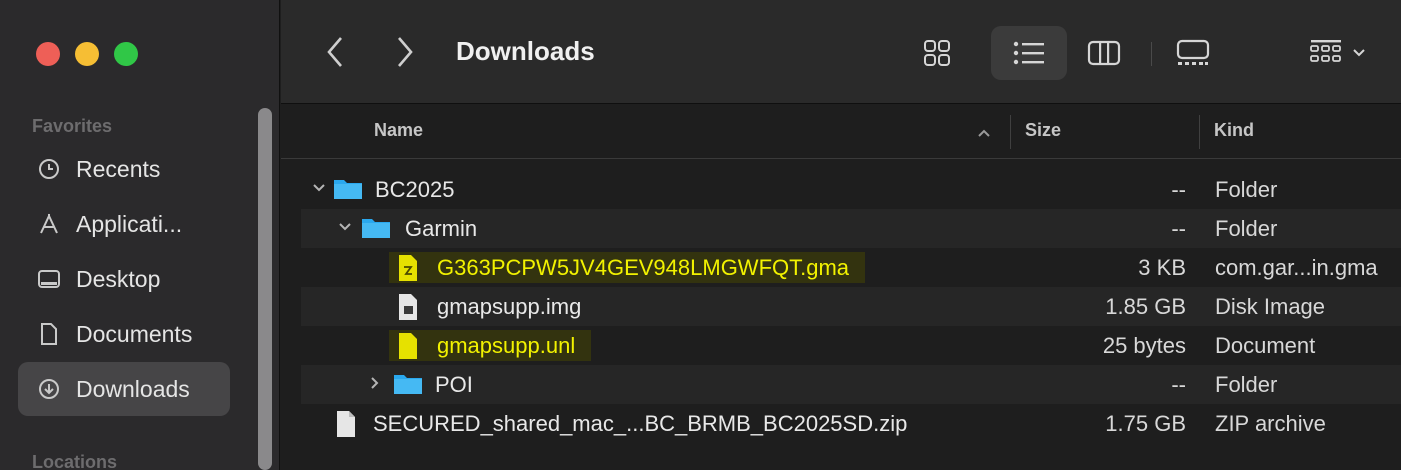  Describe the element at coordinates (49, 169) in the screenshot. I see `clock-icon` at that location.